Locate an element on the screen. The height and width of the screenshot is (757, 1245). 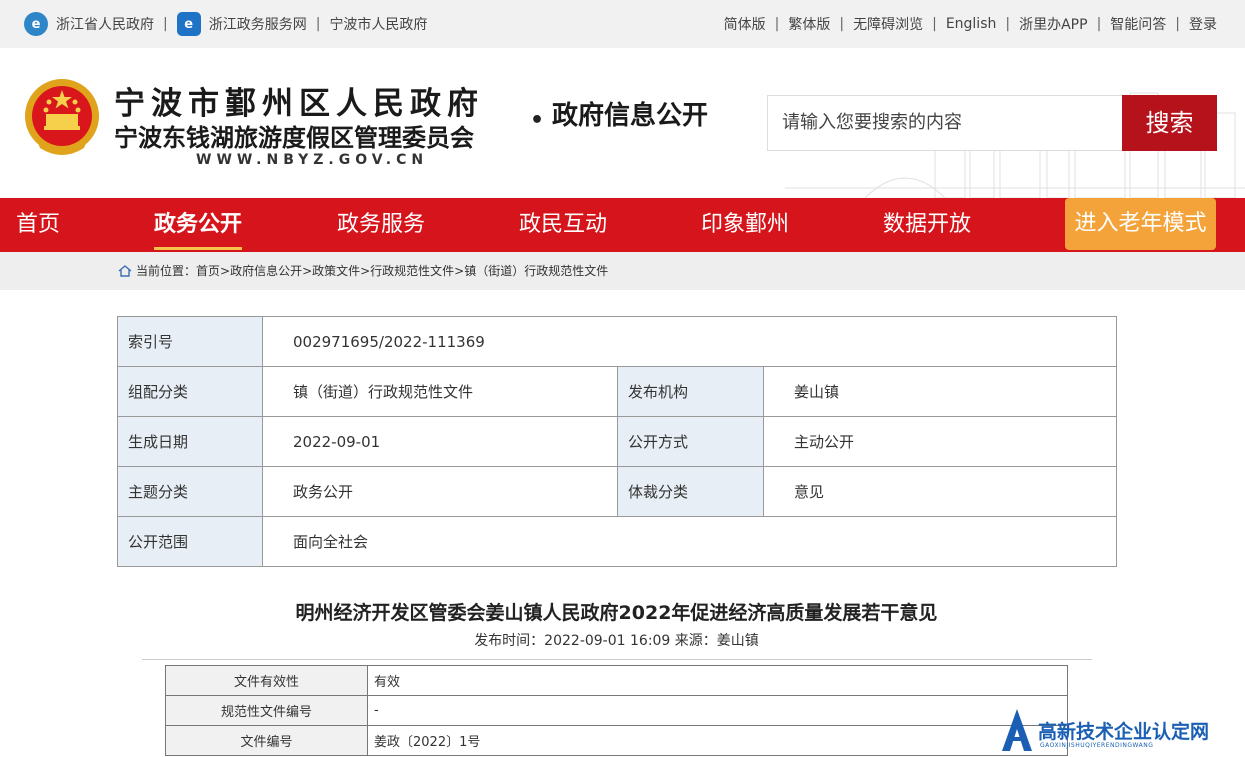
date-value: 2022-09-01 is located at coordinates (440, 441).